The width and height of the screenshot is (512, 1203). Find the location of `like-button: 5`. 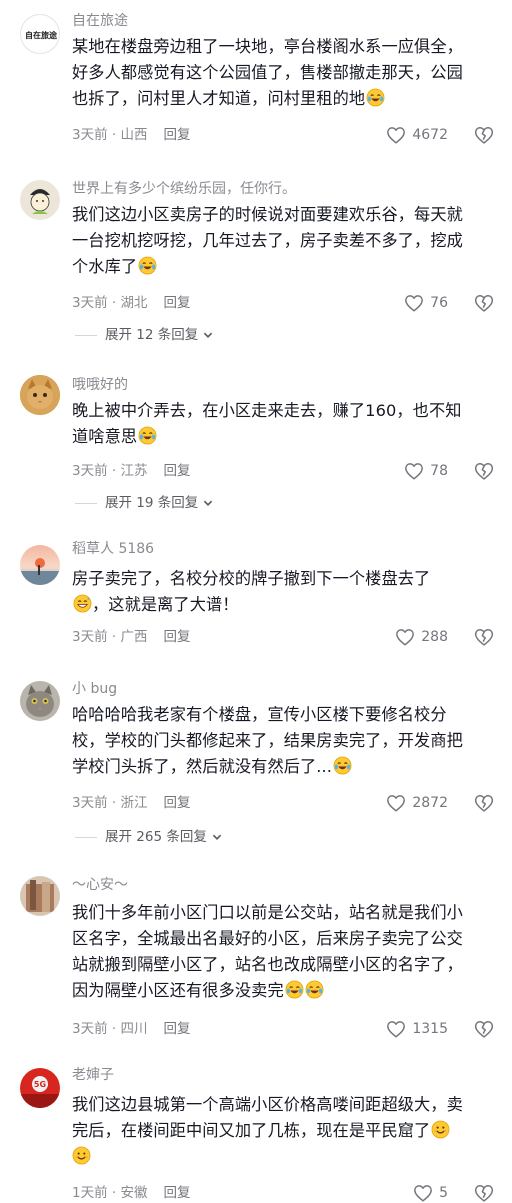

like-button: 5 is located at coordinates (430, 1193).